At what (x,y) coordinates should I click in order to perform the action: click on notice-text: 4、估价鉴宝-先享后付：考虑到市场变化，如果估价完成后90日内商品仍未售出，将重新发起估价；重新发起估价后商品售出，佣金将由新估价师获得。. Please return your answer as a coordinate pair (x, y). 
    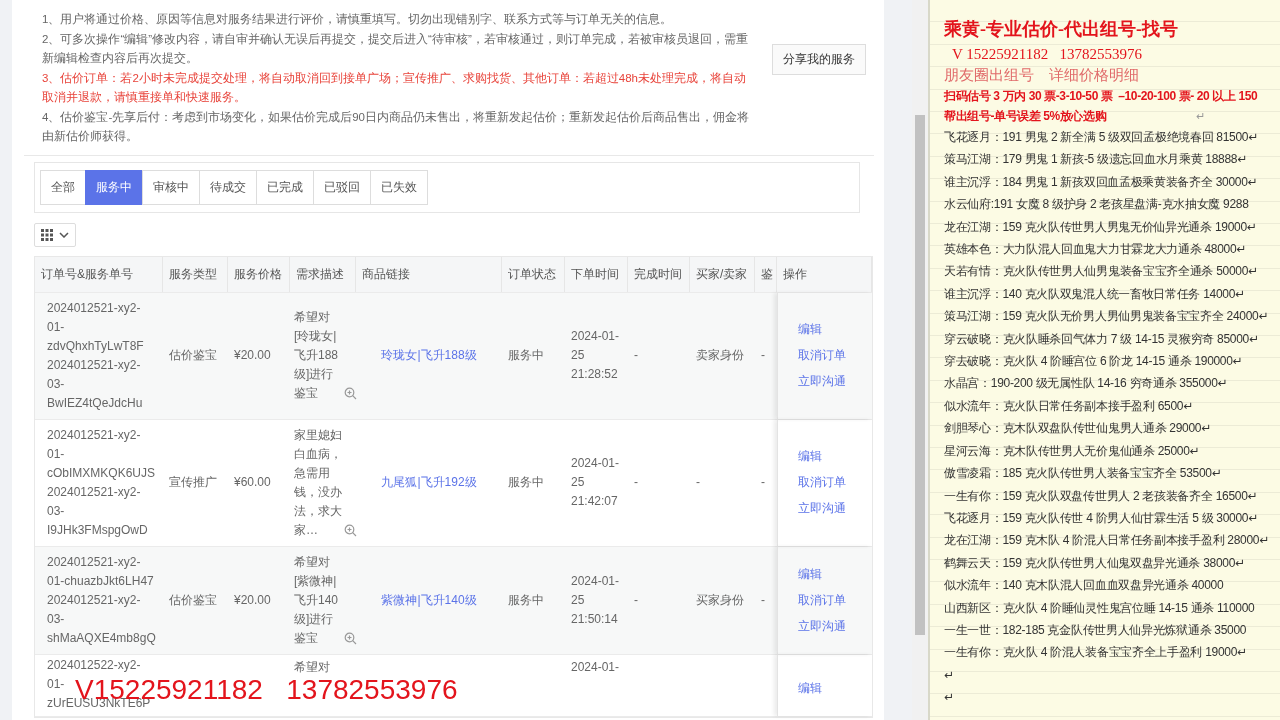
    Looking at the image, I should click on (396, 126).